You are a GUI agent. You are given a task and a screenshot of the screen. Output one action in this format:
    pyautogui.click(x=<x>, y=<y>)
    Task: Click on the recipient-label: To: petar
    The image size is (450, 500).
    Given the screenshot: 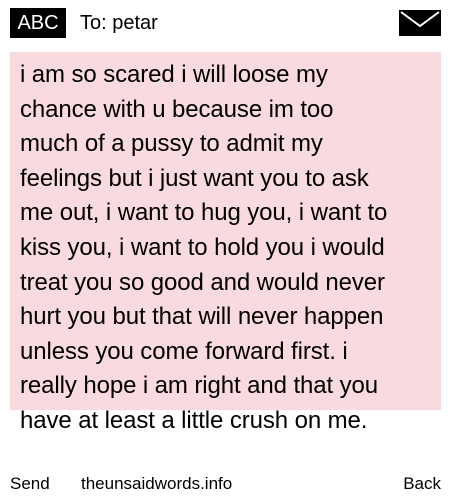 What is the action you would take?
    pyautogui.click(x=119, y=23)
    